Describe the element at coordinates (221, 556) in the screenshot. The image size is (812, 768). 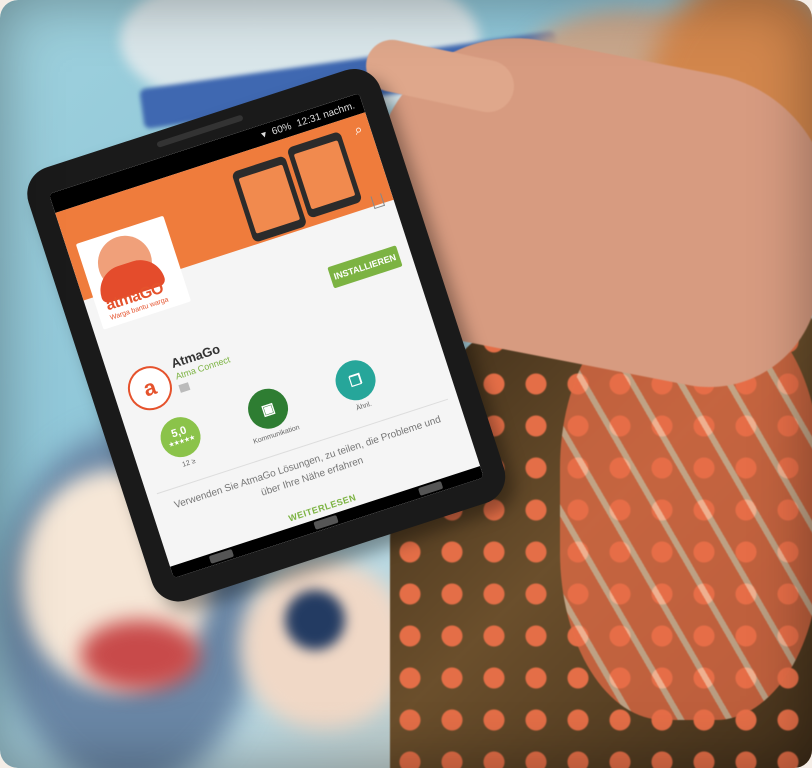
I see `back-button` at that location.